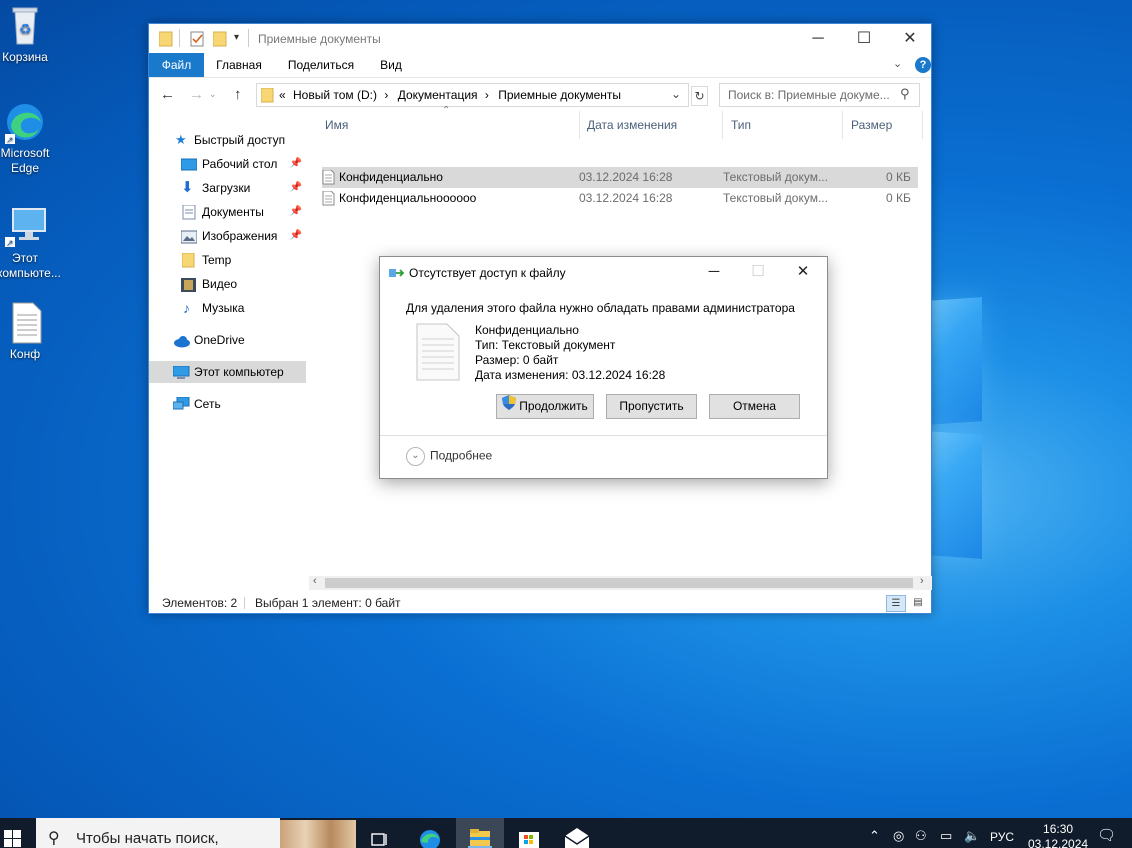 This screenshot has height=848, width=1132. I want to click on scroll-right-icon: ›, so click(922, 581).